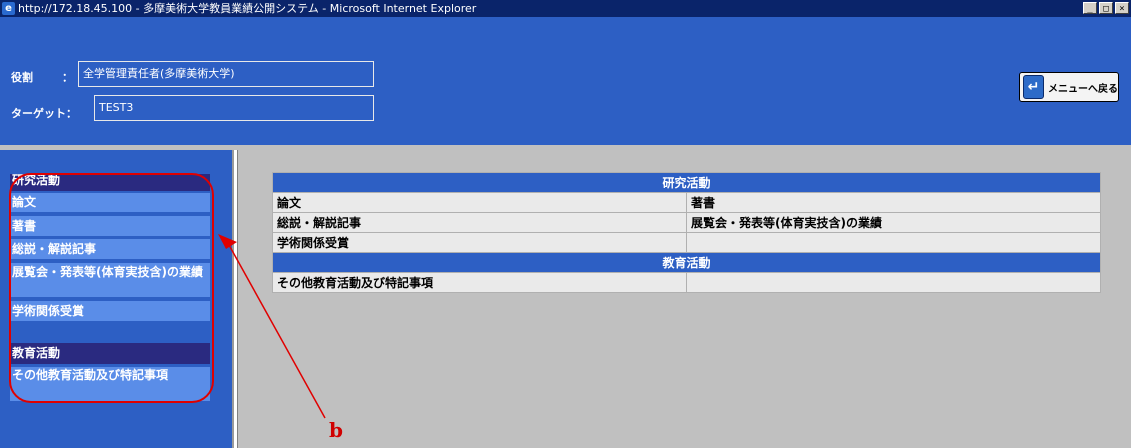 This screenshot has width=1131, height=448. What do you see at coordinates (479, 202) in the screenshot?
I see `table-cell-papers: 論文` at bounding box center [479, 202].